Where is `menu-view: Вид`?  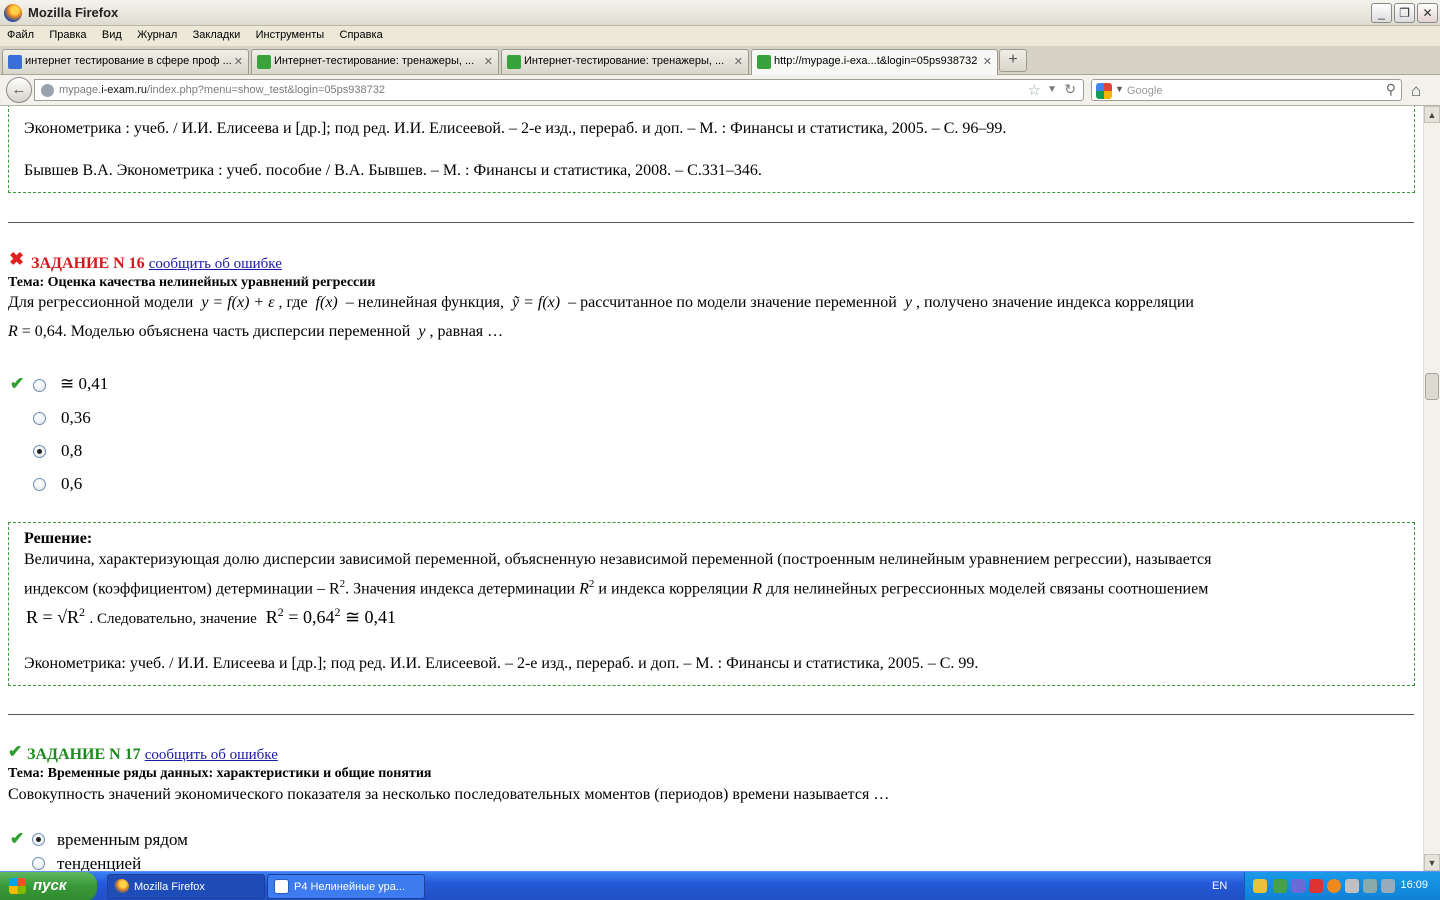
menu-view: Вид is located at coordinates (112, 35).